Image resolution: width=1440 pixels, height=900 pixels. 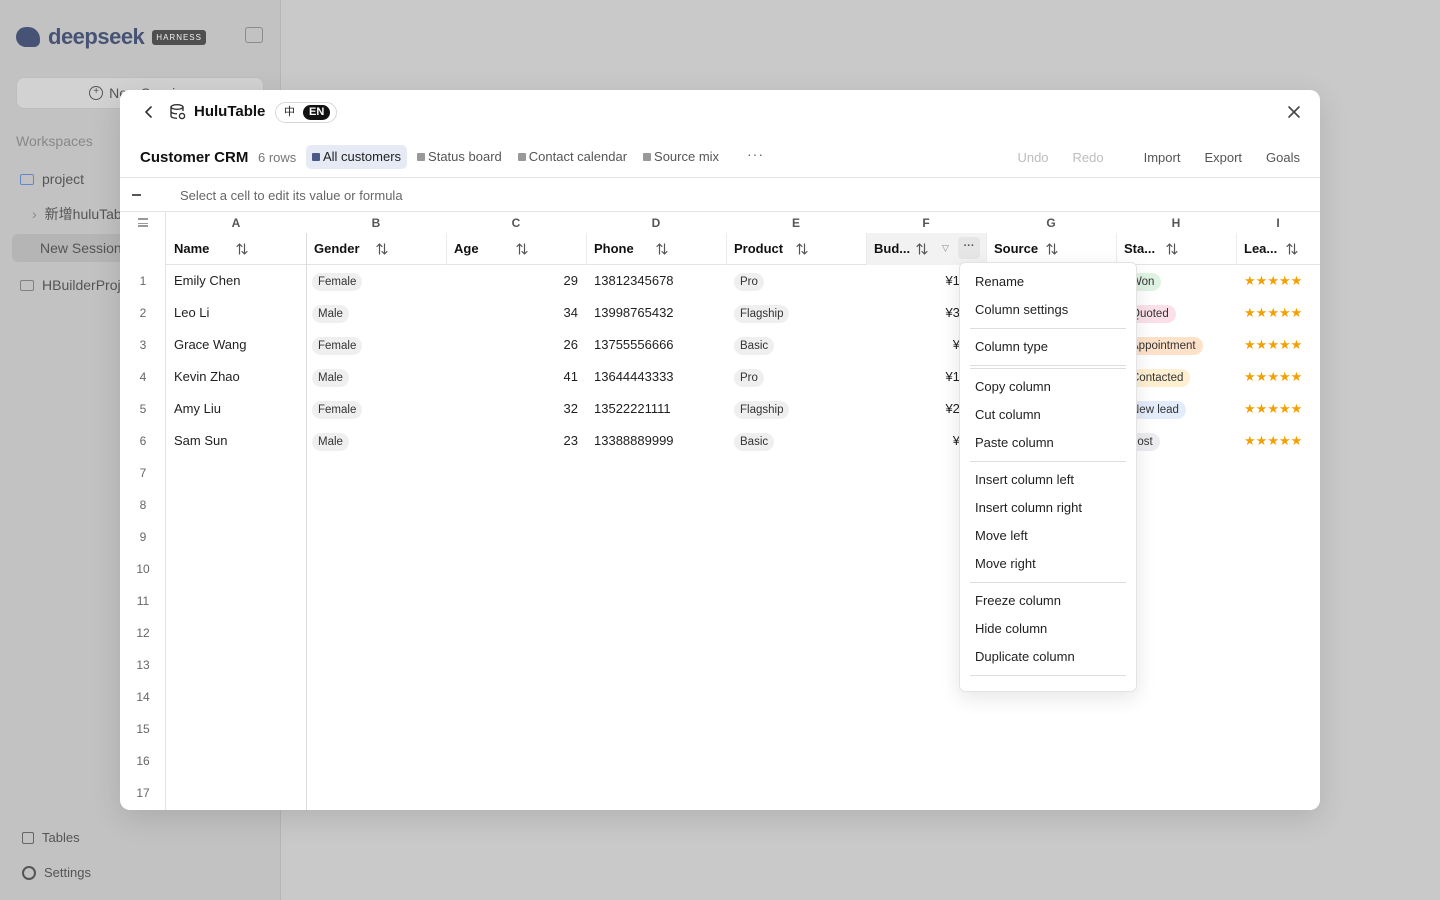 I want to click on menu-item-duplicate-column: Duplicate column, so click(x=1048, y=657).